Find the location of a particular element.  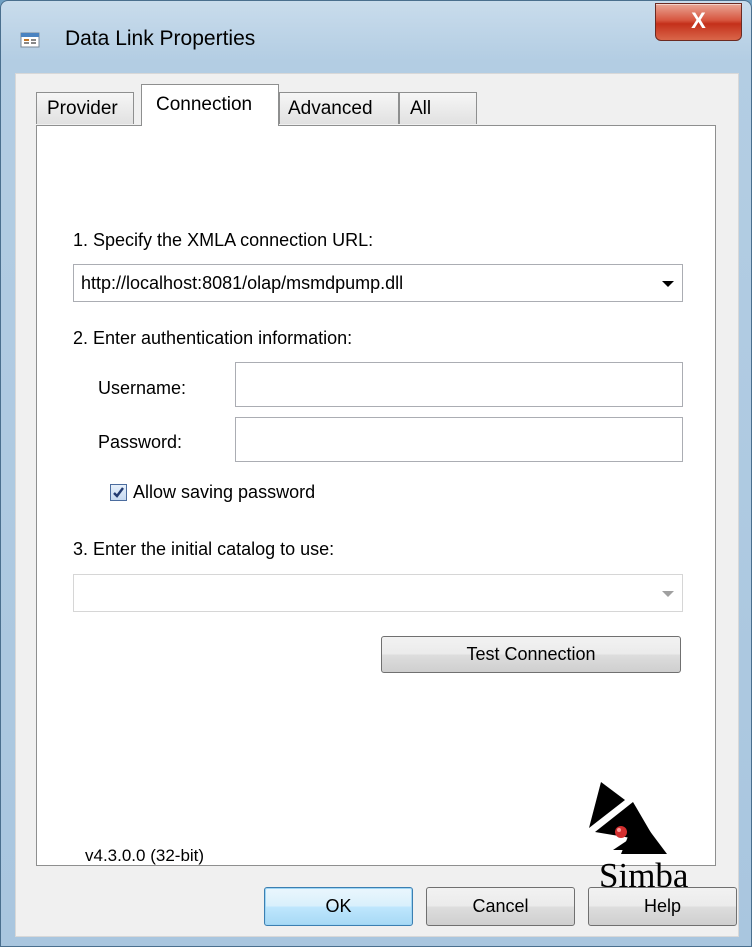

tab-advanced: Advanced is located at coordinates (339, 108).